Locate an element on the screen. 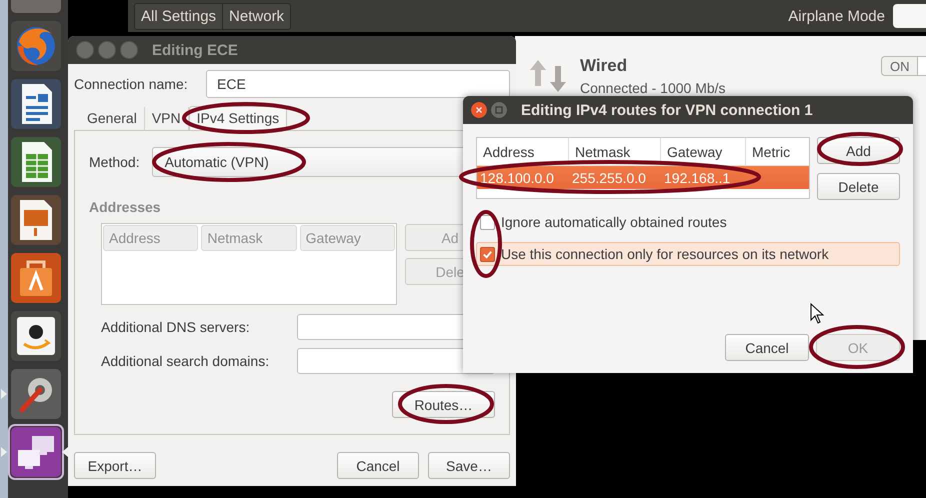 The height and width of the screenshot is (498, 926). checkmark-icon is located at coordinates (487, 254).